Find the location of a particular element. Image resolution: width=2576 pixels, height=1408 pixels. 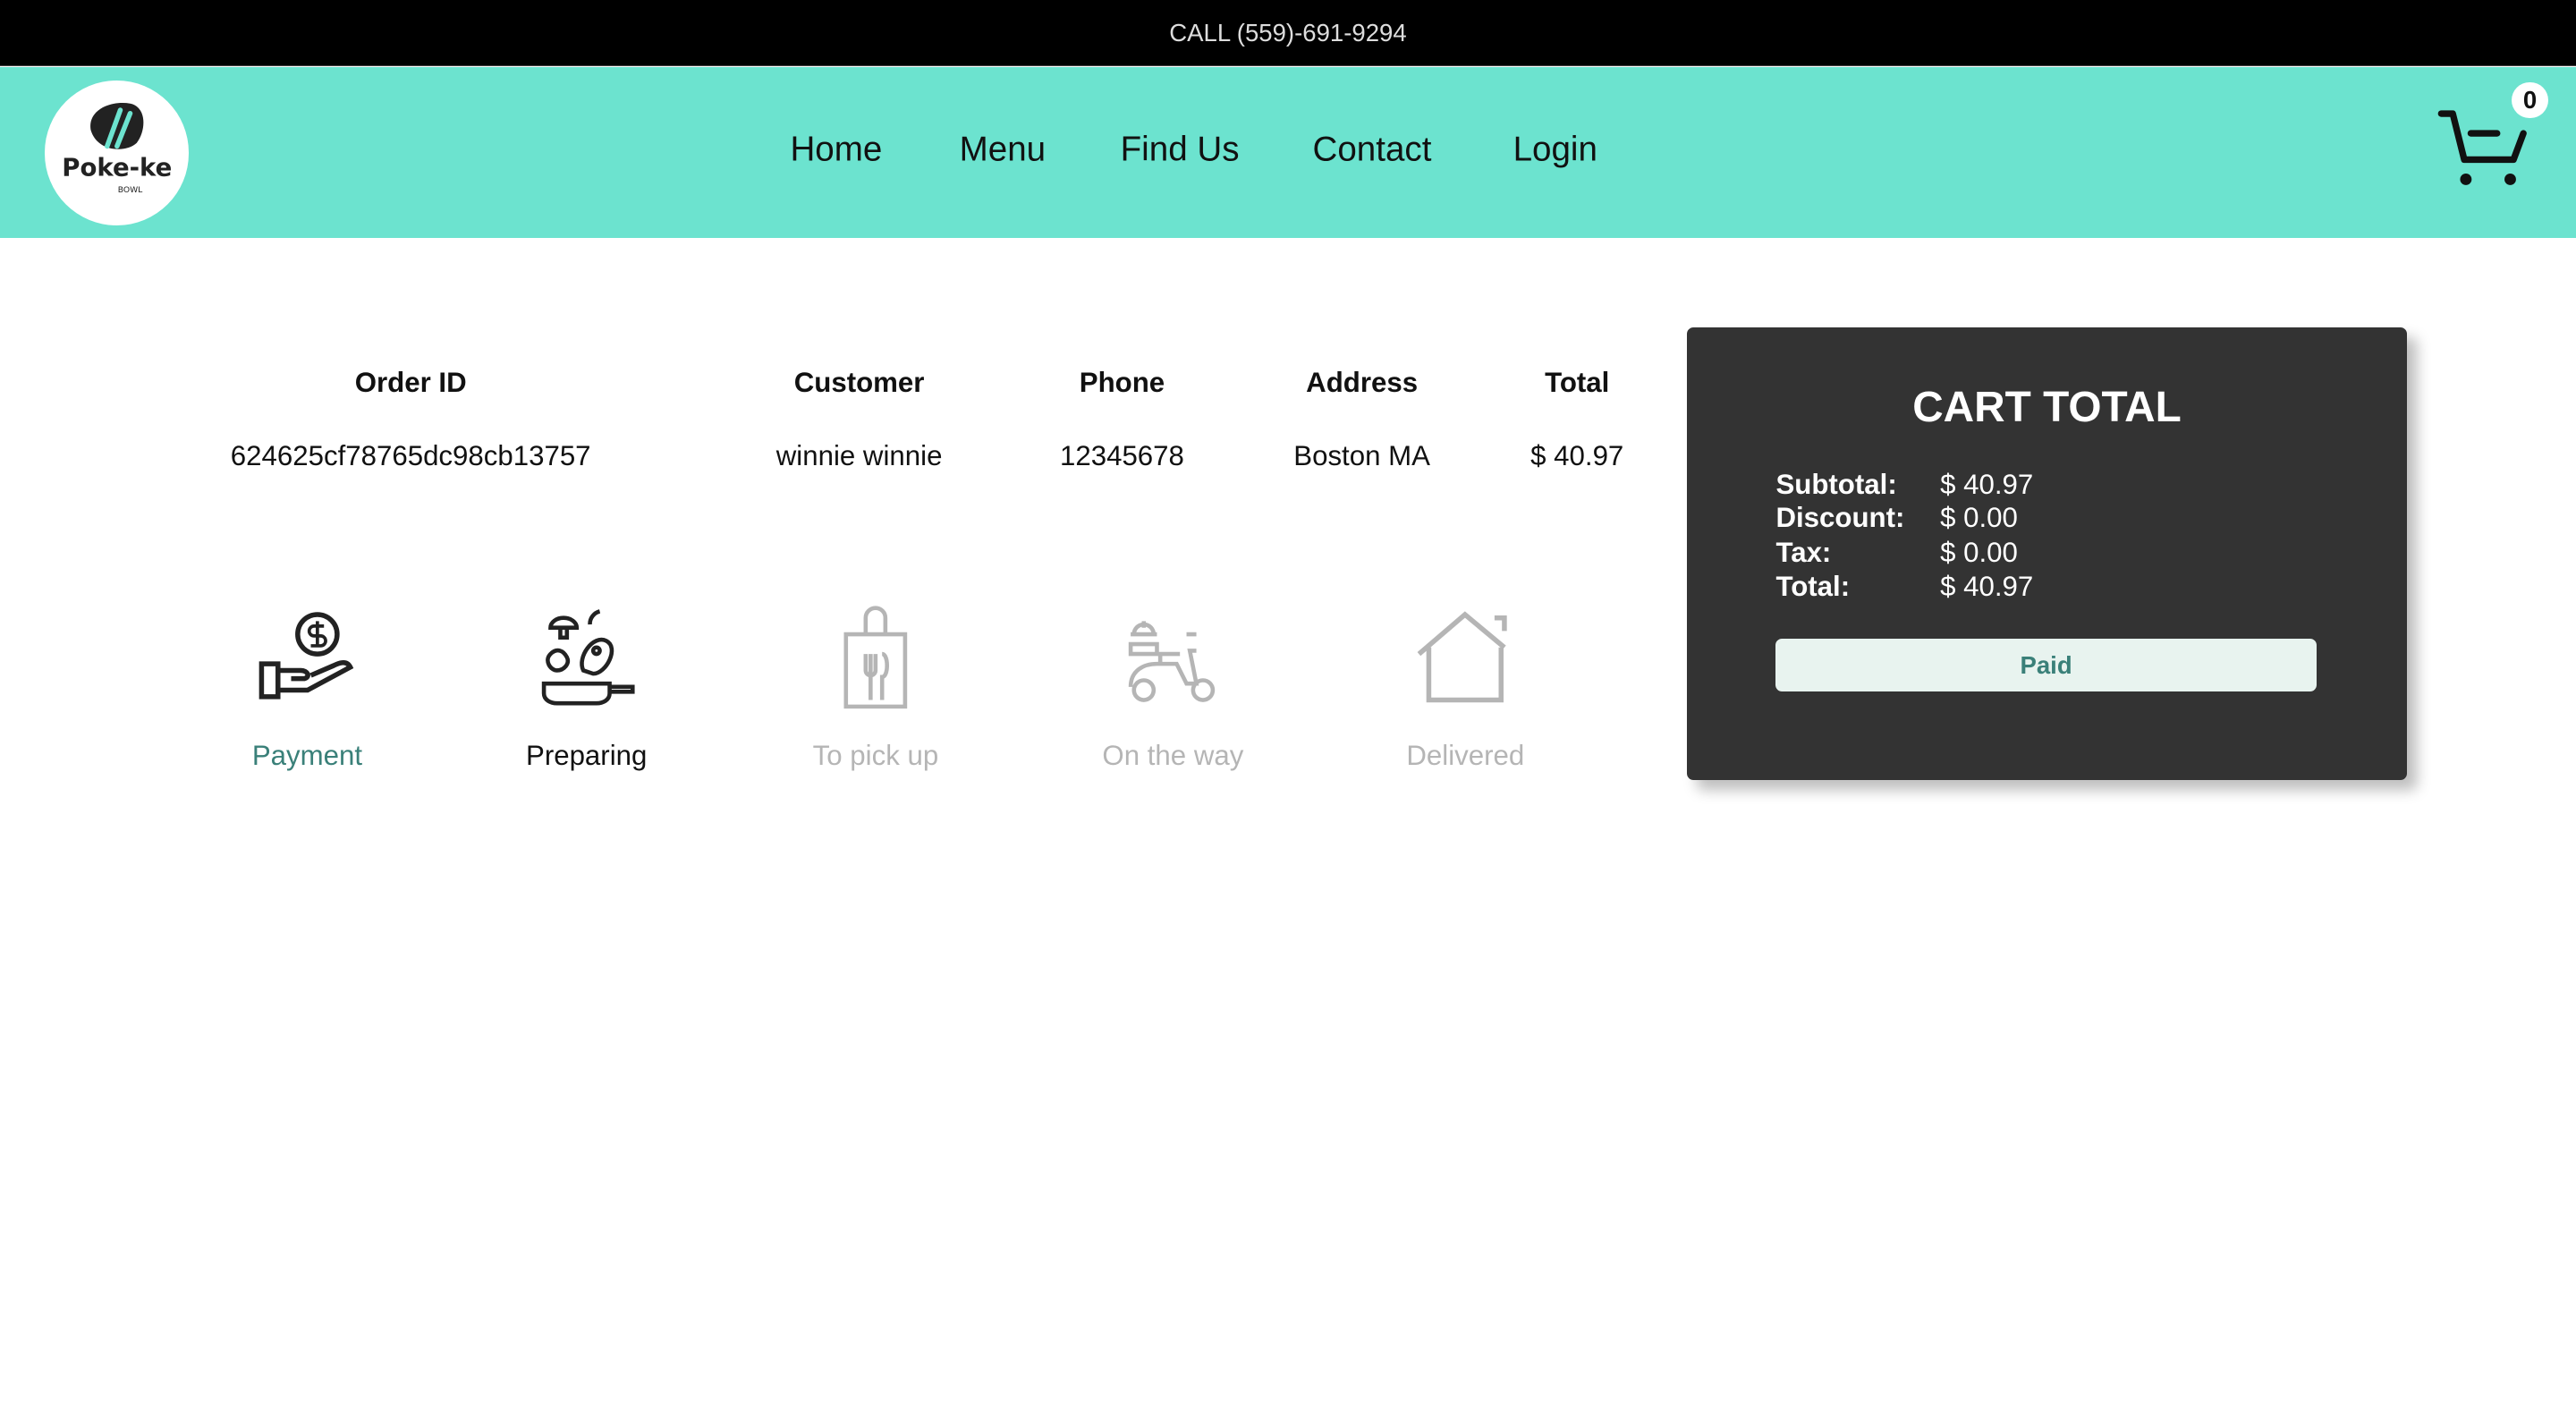

header-phone: Phone is located at coordinates (1122, 382).